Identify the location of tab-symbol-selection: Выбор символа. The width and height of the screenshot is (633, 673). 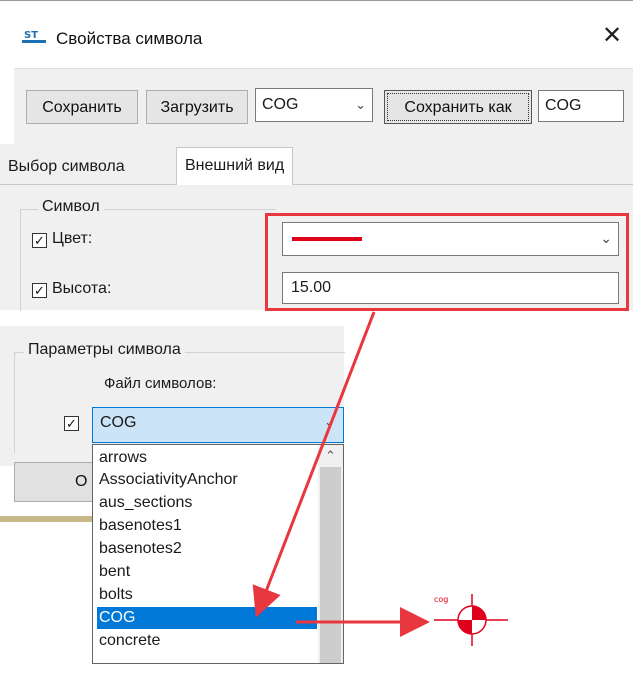
(66, 167).